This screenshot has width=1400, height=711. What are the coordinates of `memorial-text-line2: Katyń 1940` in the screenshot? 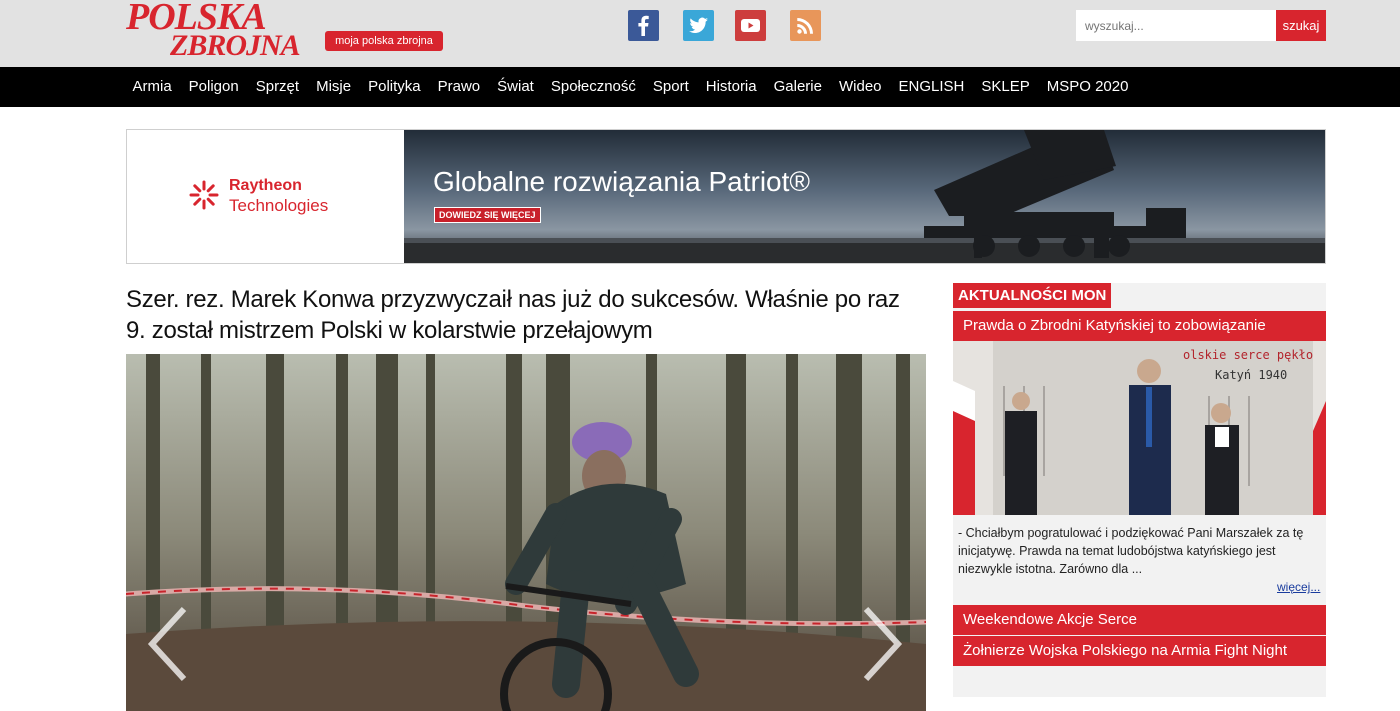 It's located at (1251, 375).